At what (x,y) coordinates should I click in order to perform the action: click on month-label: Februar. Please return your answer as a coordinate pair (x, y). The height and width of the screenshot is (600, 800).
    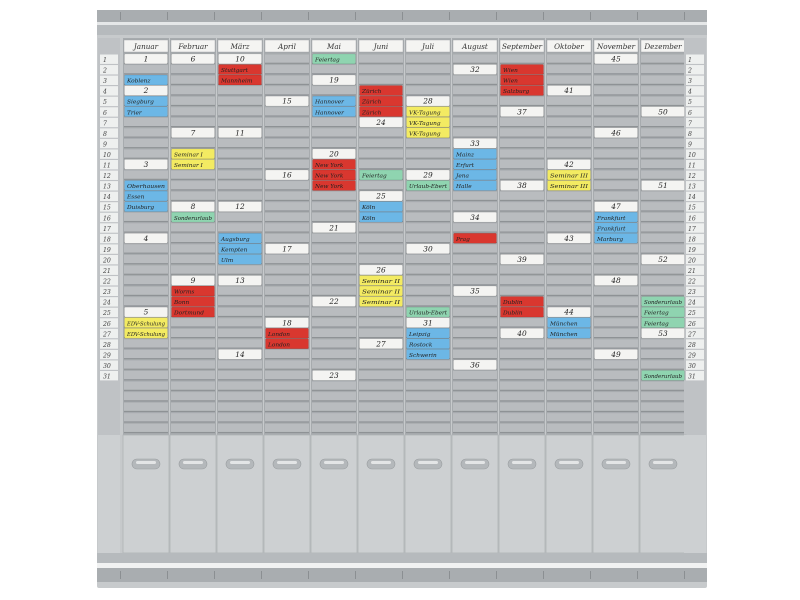
    Looking at the image, I should click on (192, 46).